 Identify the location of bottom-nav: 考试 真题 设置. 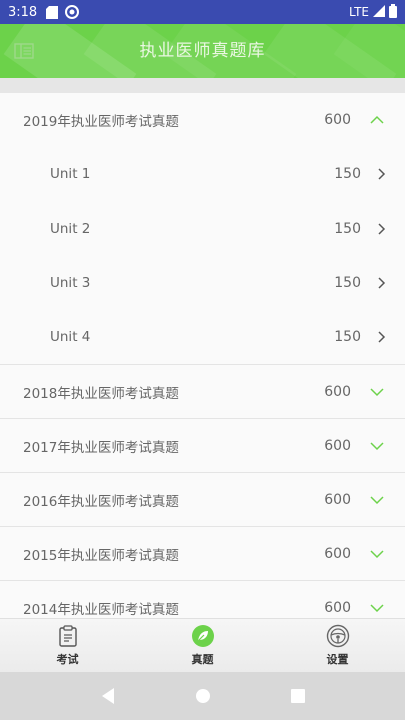
(202, 645).